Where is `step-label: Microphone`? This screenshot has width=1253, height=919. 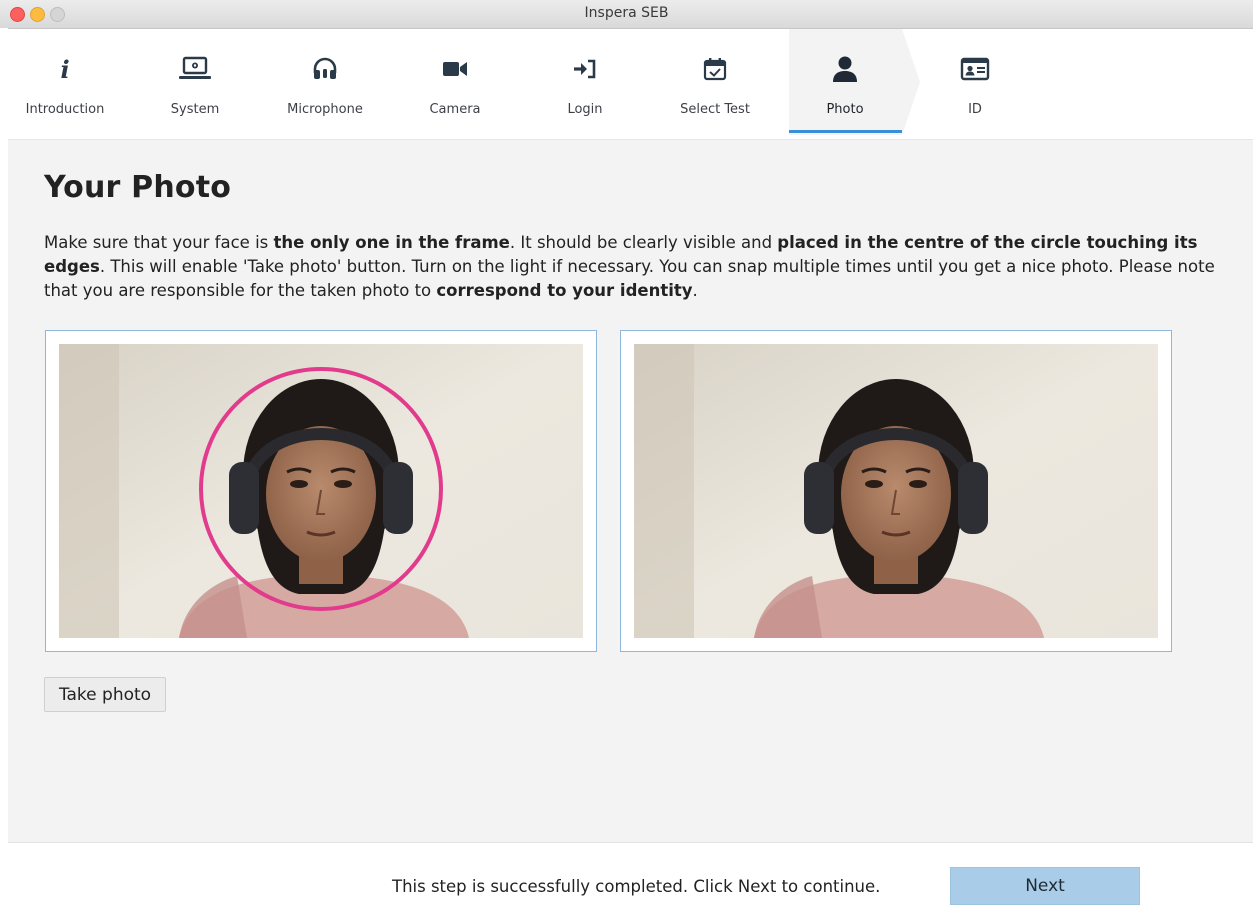
step-label: Microphone is located at coordinates (325, 109).